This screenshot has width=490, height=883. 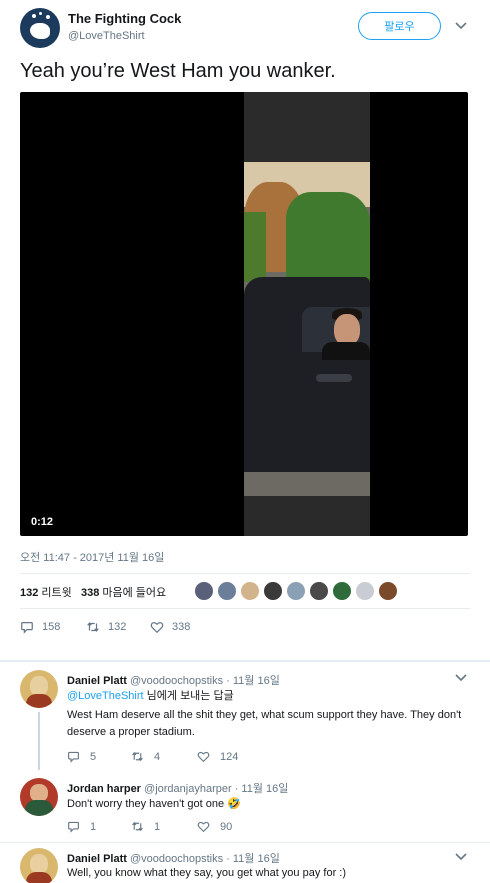 What do you see at coordinates (178, 71) in the screenshot?
I see `tweet-text: Yeah you’re West Ham you wanker.` at bounding box center [178, 71].